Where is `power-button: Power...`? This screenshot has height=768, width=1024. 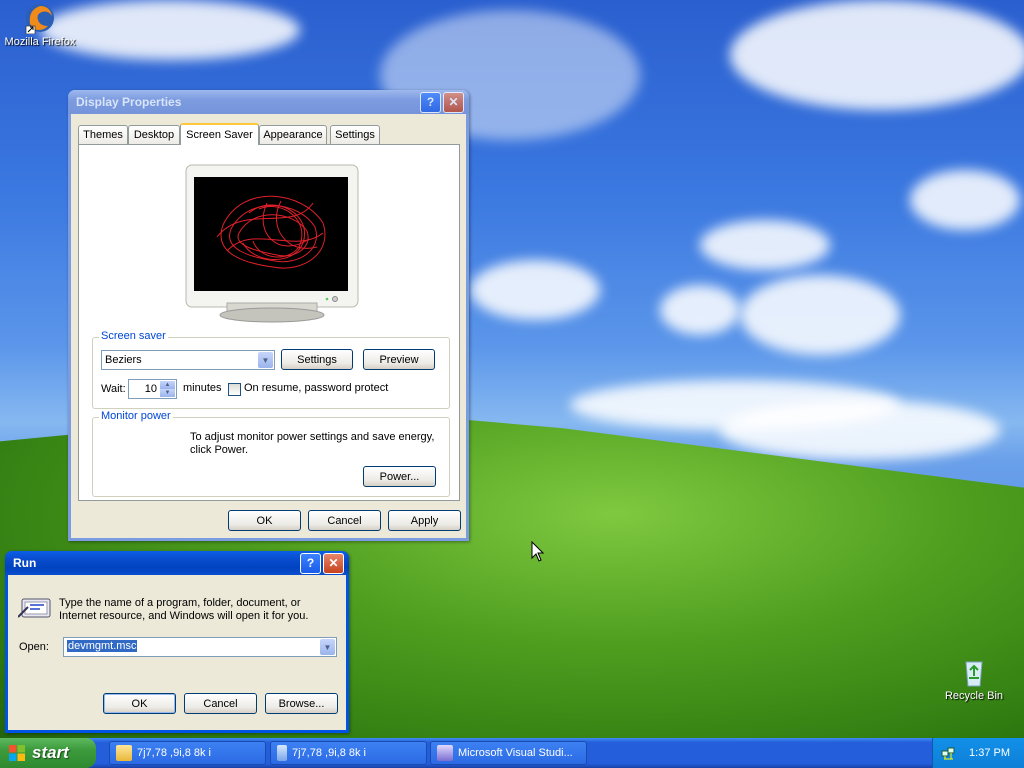
power-button: Power... is located at coordinates (399, 476).